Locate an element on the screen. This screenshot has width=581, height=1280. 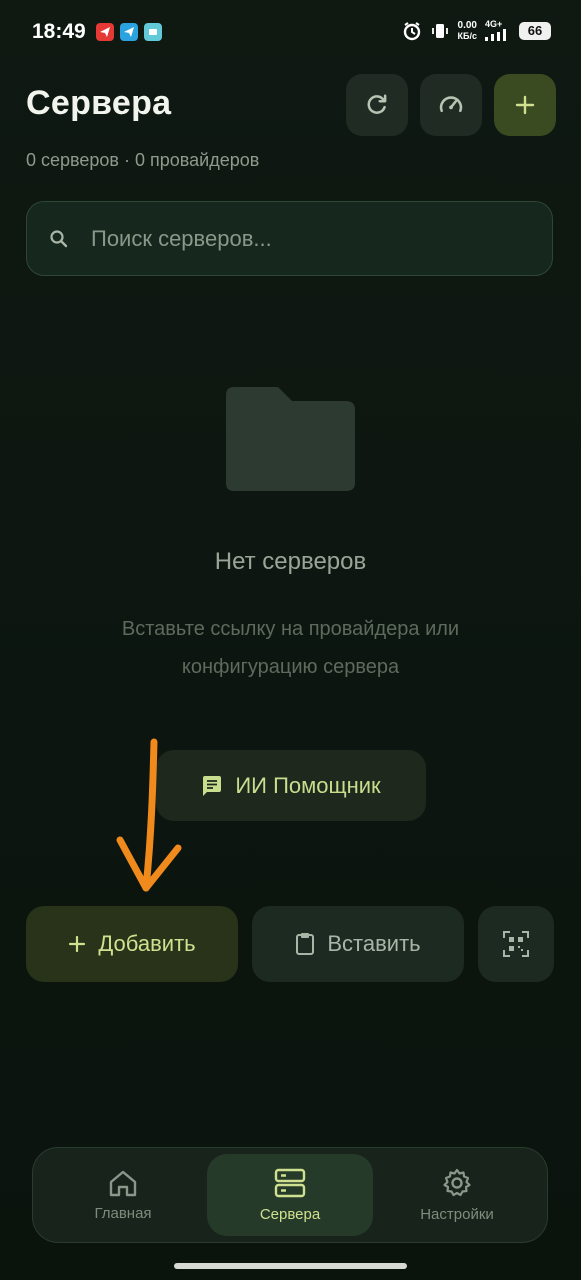
search-input is located at coordinates (291, 238).